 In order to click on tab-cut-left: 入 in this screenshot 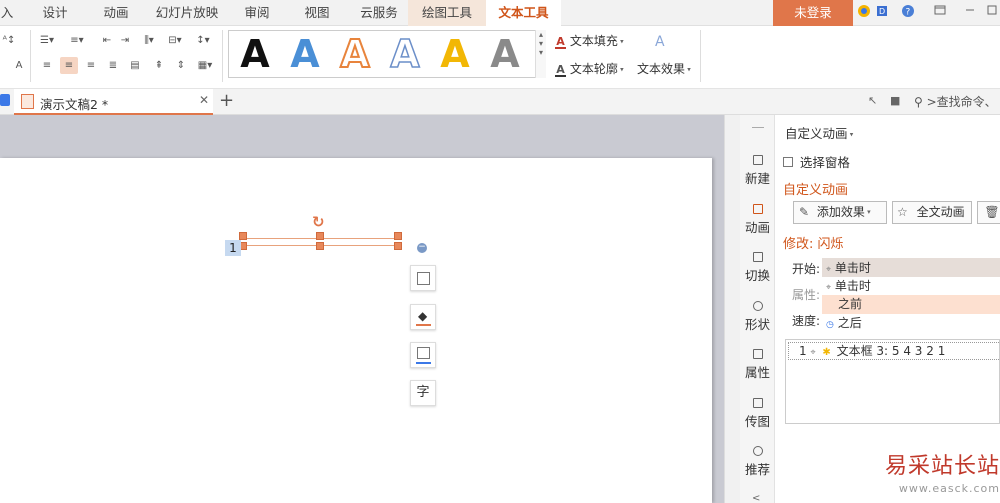, I will do `click(7, 13)`.